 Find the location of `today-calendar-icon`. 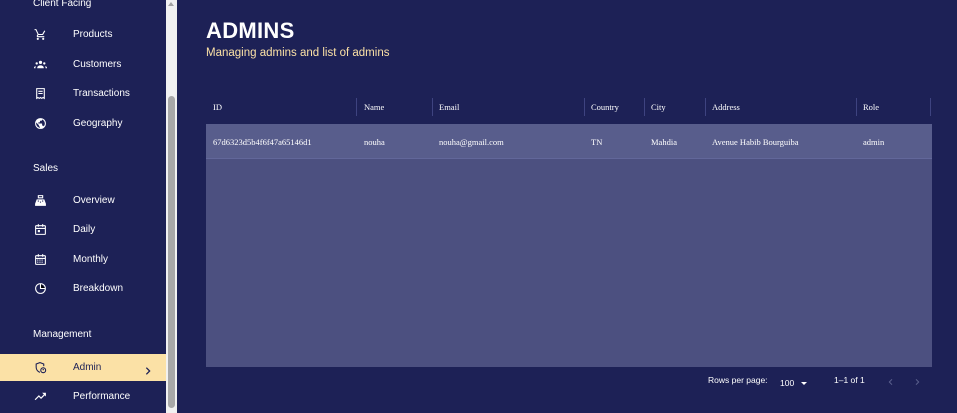

today-calendar-icon is located at coordinates (40, 230).